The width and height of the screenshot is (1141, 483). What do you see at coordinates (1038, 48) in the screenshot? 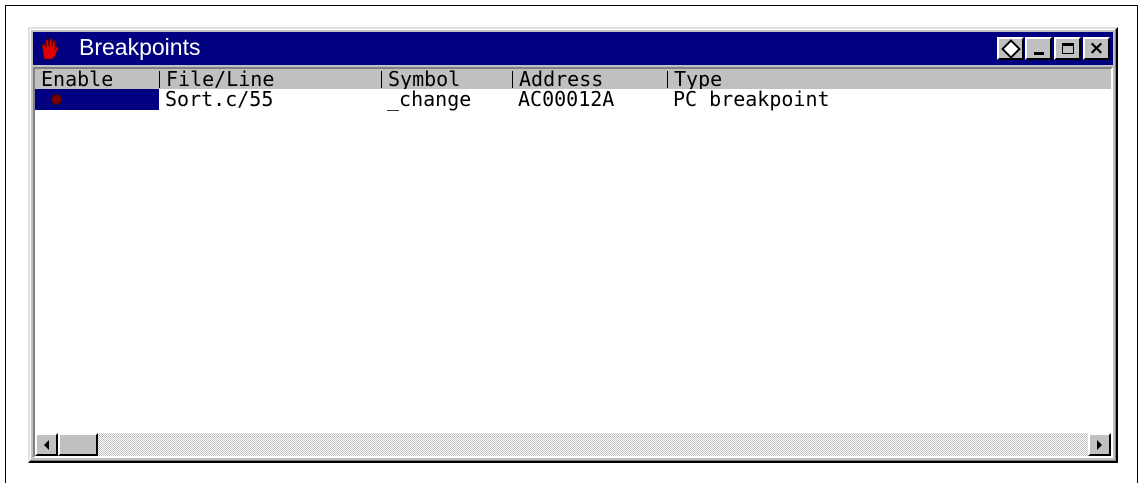
I see `minimize-button` at bounding box center [1038, 48].